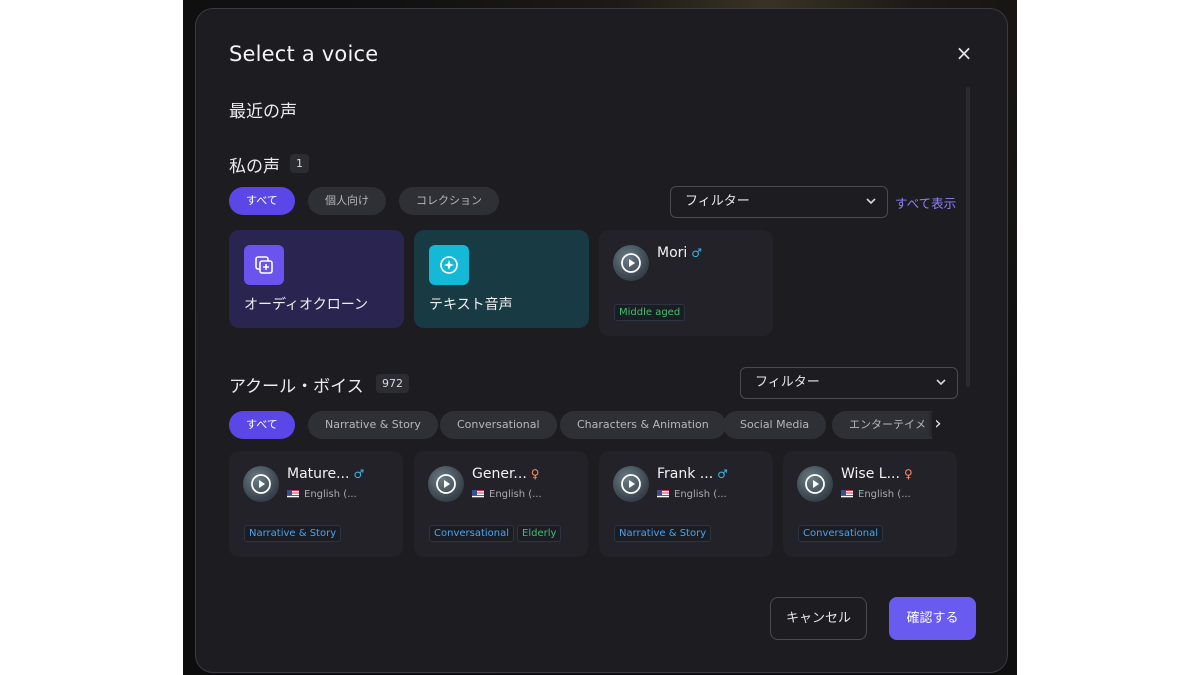 The width and height of the screenshot is (1200, 675). I want to click on acool-voices-heading: アクール・ボイス, so click(296, 387).